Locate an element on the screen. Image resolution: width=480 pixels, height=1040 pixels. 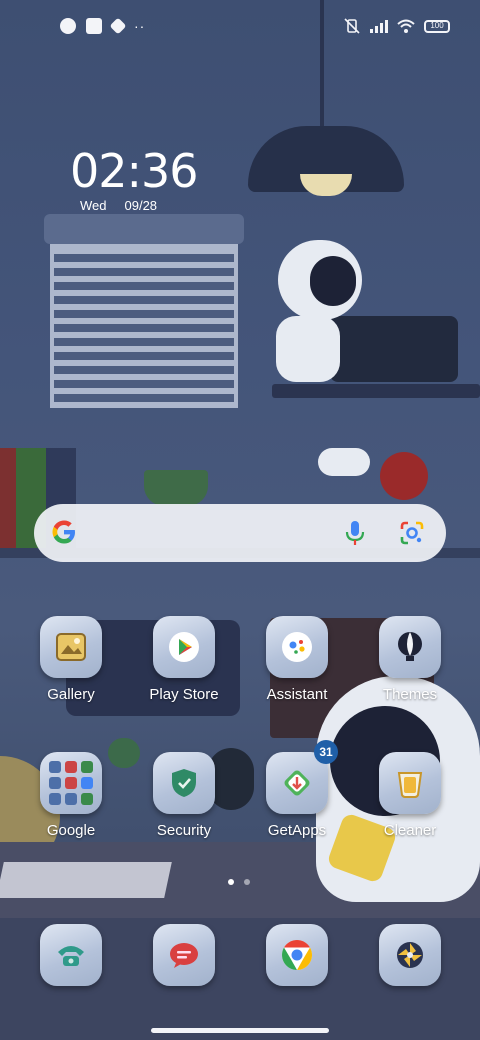
google-search-bar is located at coordinates (240, 533).